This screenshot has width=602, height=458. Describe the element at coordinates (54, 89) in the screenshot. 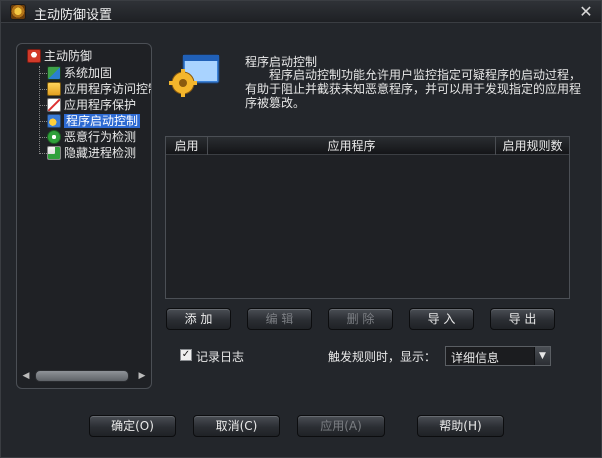

I see `app-access-control-icon` at that location.